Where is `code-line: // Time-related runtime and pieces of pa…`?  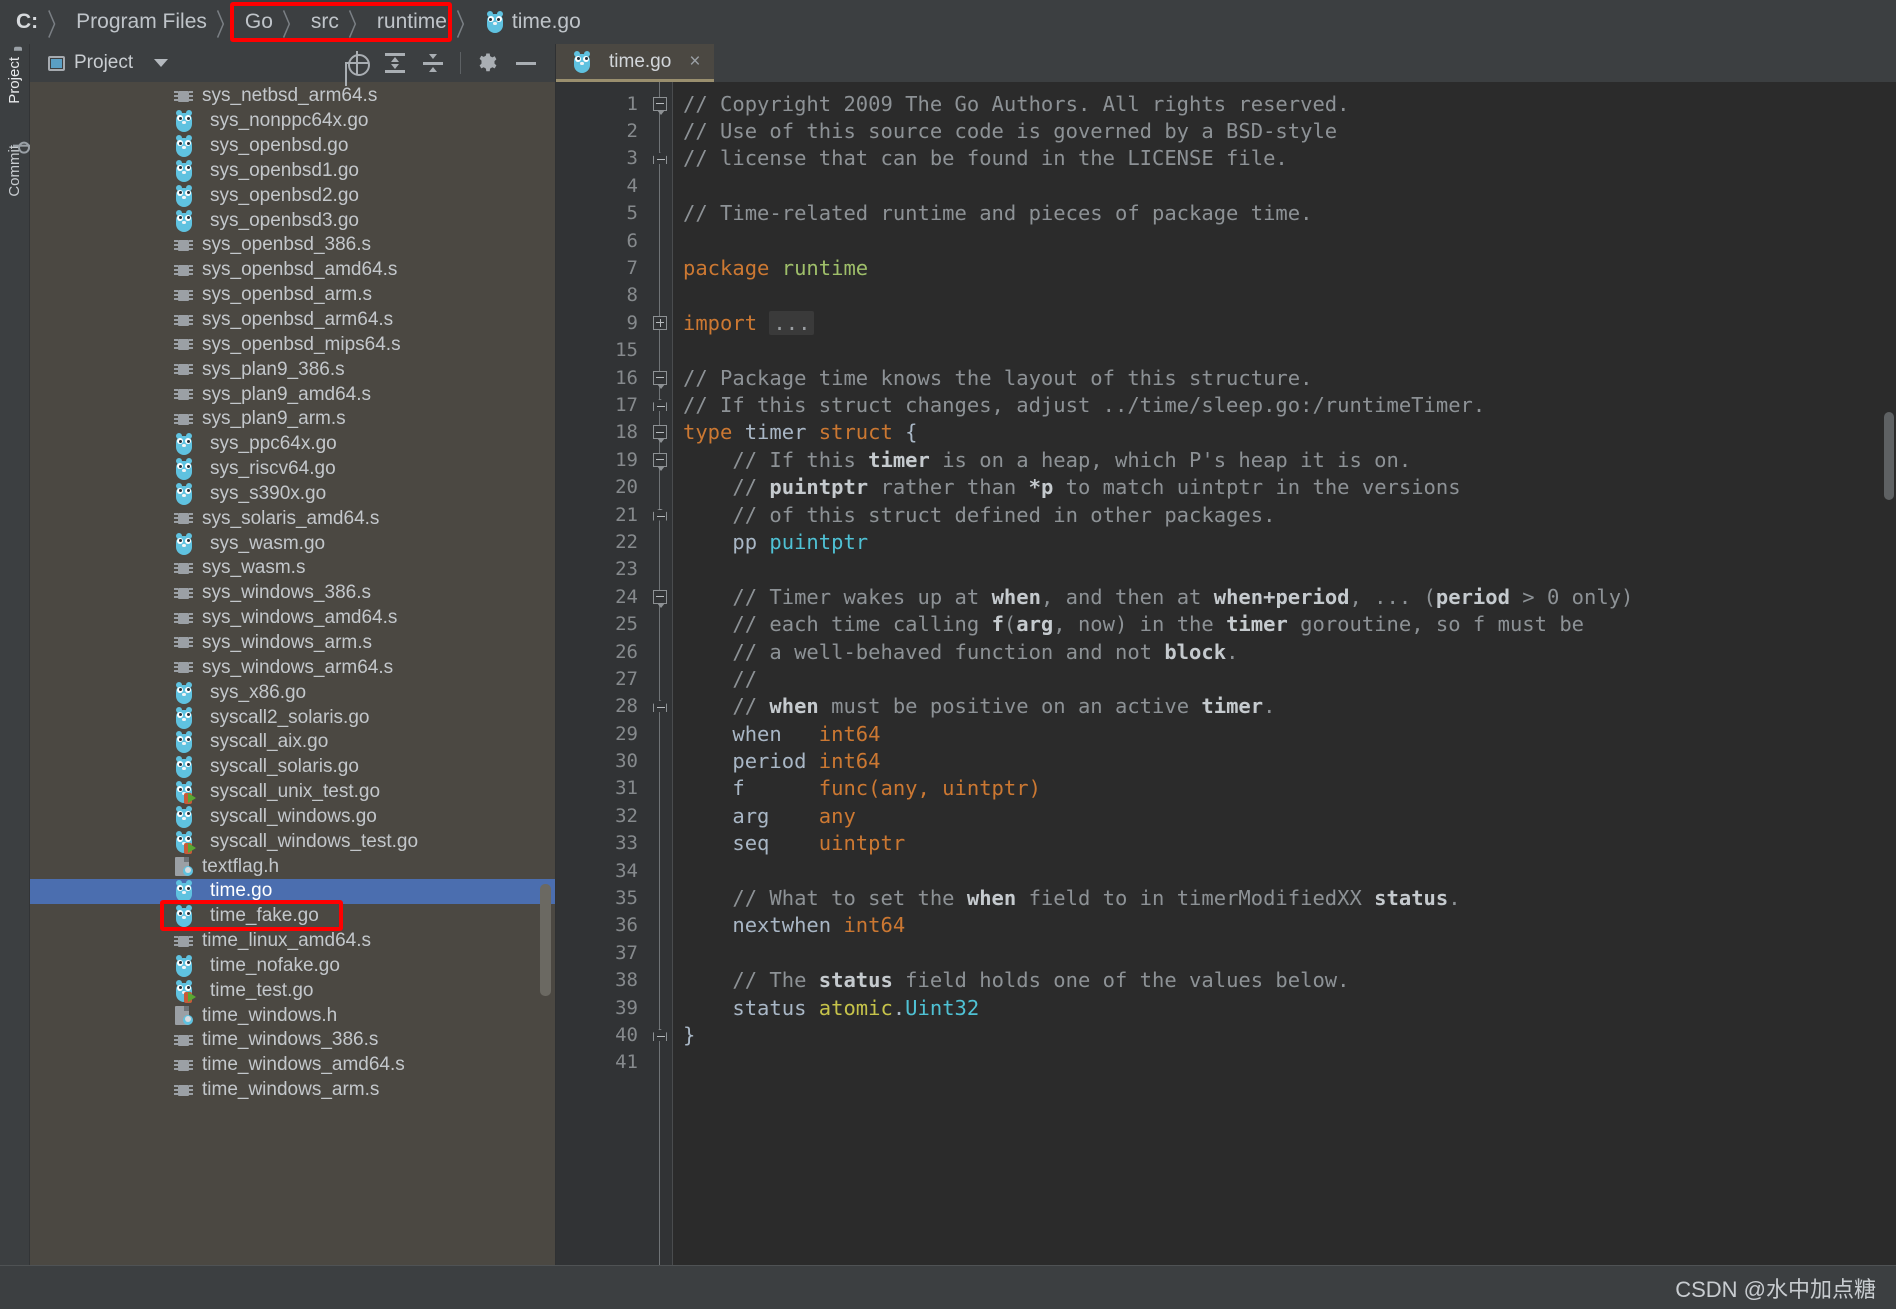
code-line: // Time-related runtime and pieces of pa… is located at coordinates (1284, 213).